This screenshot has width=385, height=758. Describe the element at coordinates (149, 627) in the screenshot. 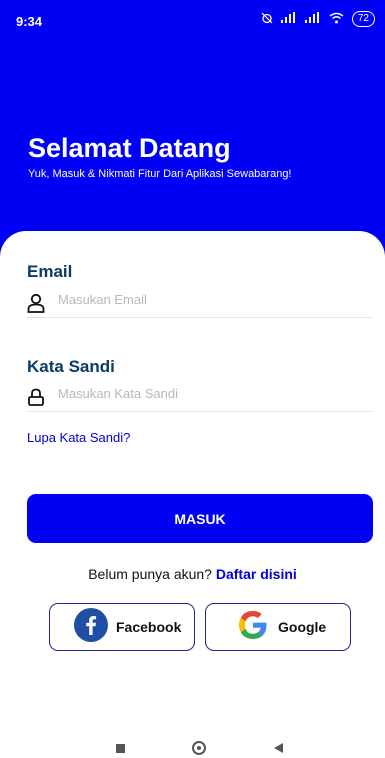

I see `facebook-label: Facebook` at that location.